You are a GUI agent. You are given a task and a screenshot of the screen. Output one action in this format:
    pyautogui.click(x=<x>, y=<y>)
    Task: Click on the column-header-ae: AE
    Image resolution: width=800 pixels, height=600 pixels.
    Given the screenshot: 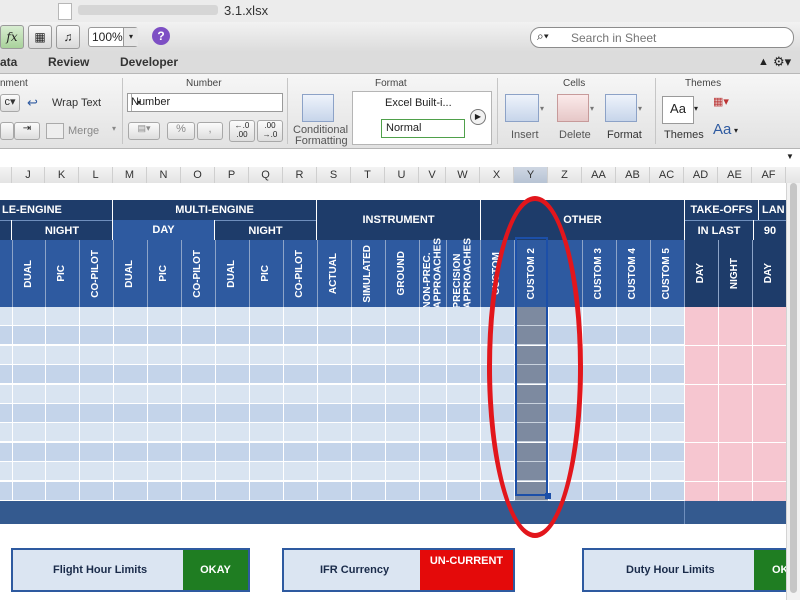 What is the action you would take?
    pyautogui.click(x=735, y=175)
    